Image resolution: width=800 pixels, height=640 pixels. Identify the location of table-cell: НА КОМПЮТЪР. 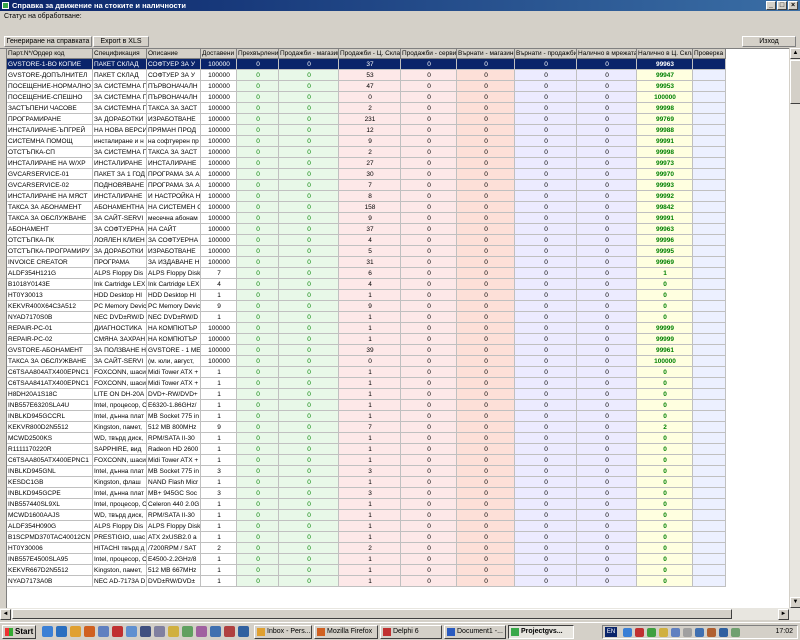
(174, 328).